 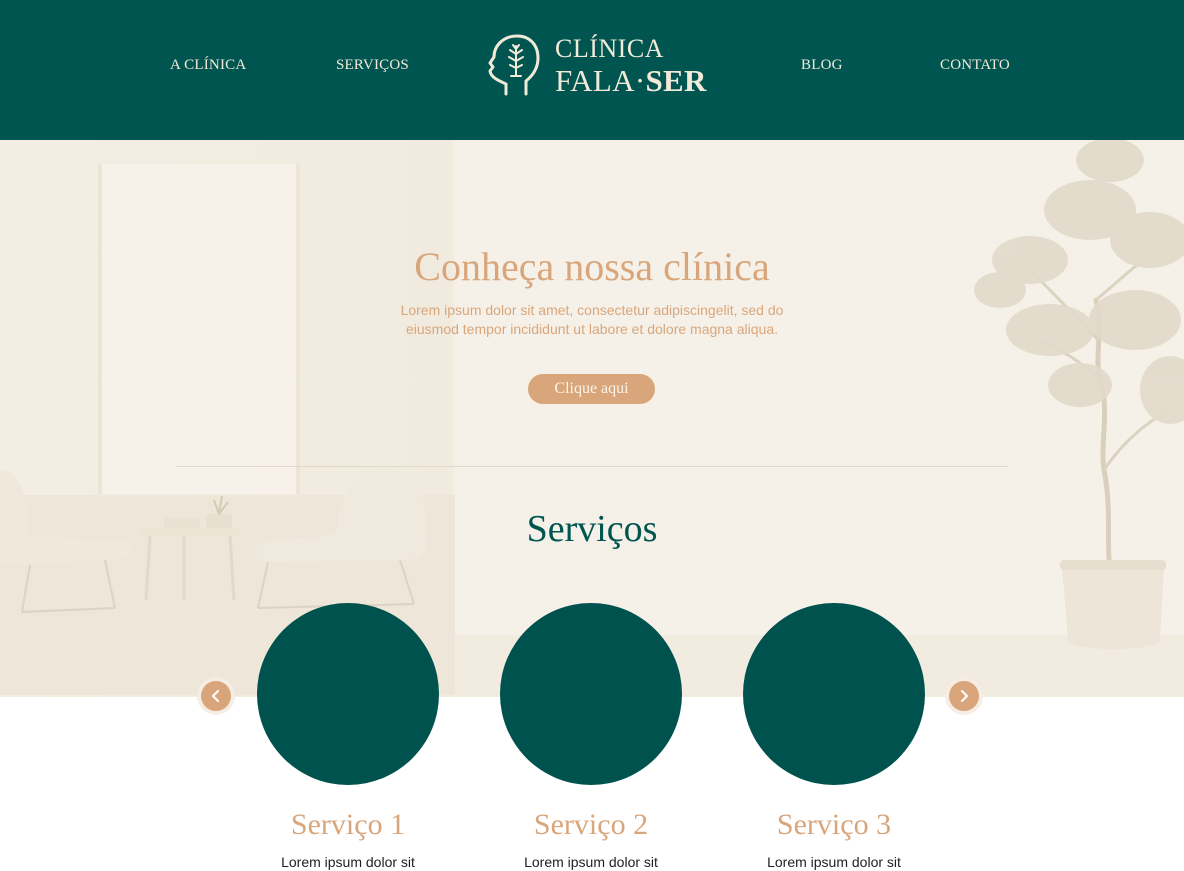 What do you see at coordinates (208, 65) in the screenshot?
I see `nav-a-clinica: A CLÍNICA` at bounding box center [208, 65].